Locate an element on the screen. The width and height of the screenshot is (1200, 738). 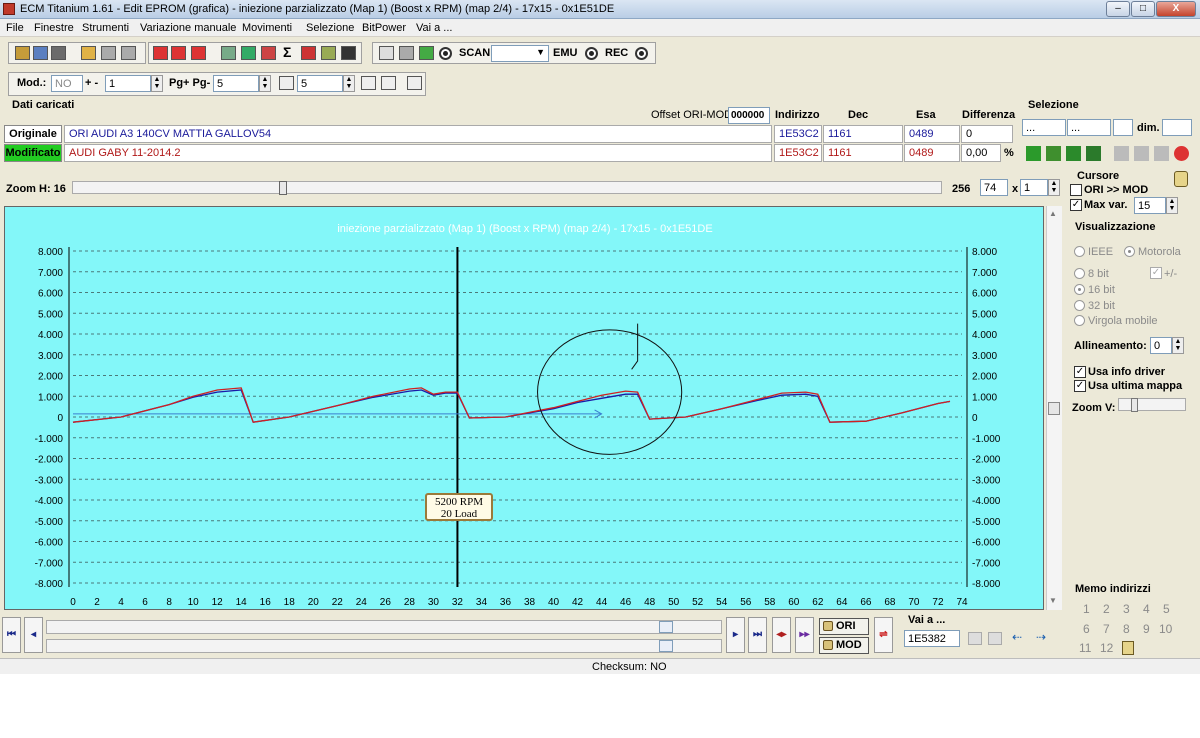
hscroll-bottom-thumb is located at coordinates (666, 646).